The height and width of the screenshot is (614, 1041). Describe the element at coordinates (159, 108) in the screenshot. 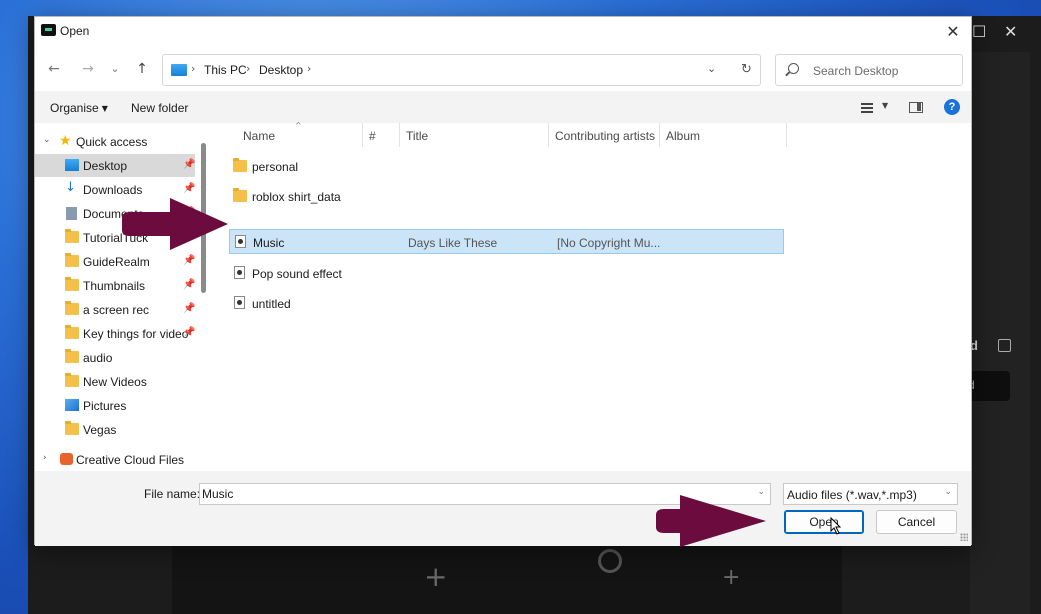

I see `new-folder-button: New folder` at that location.